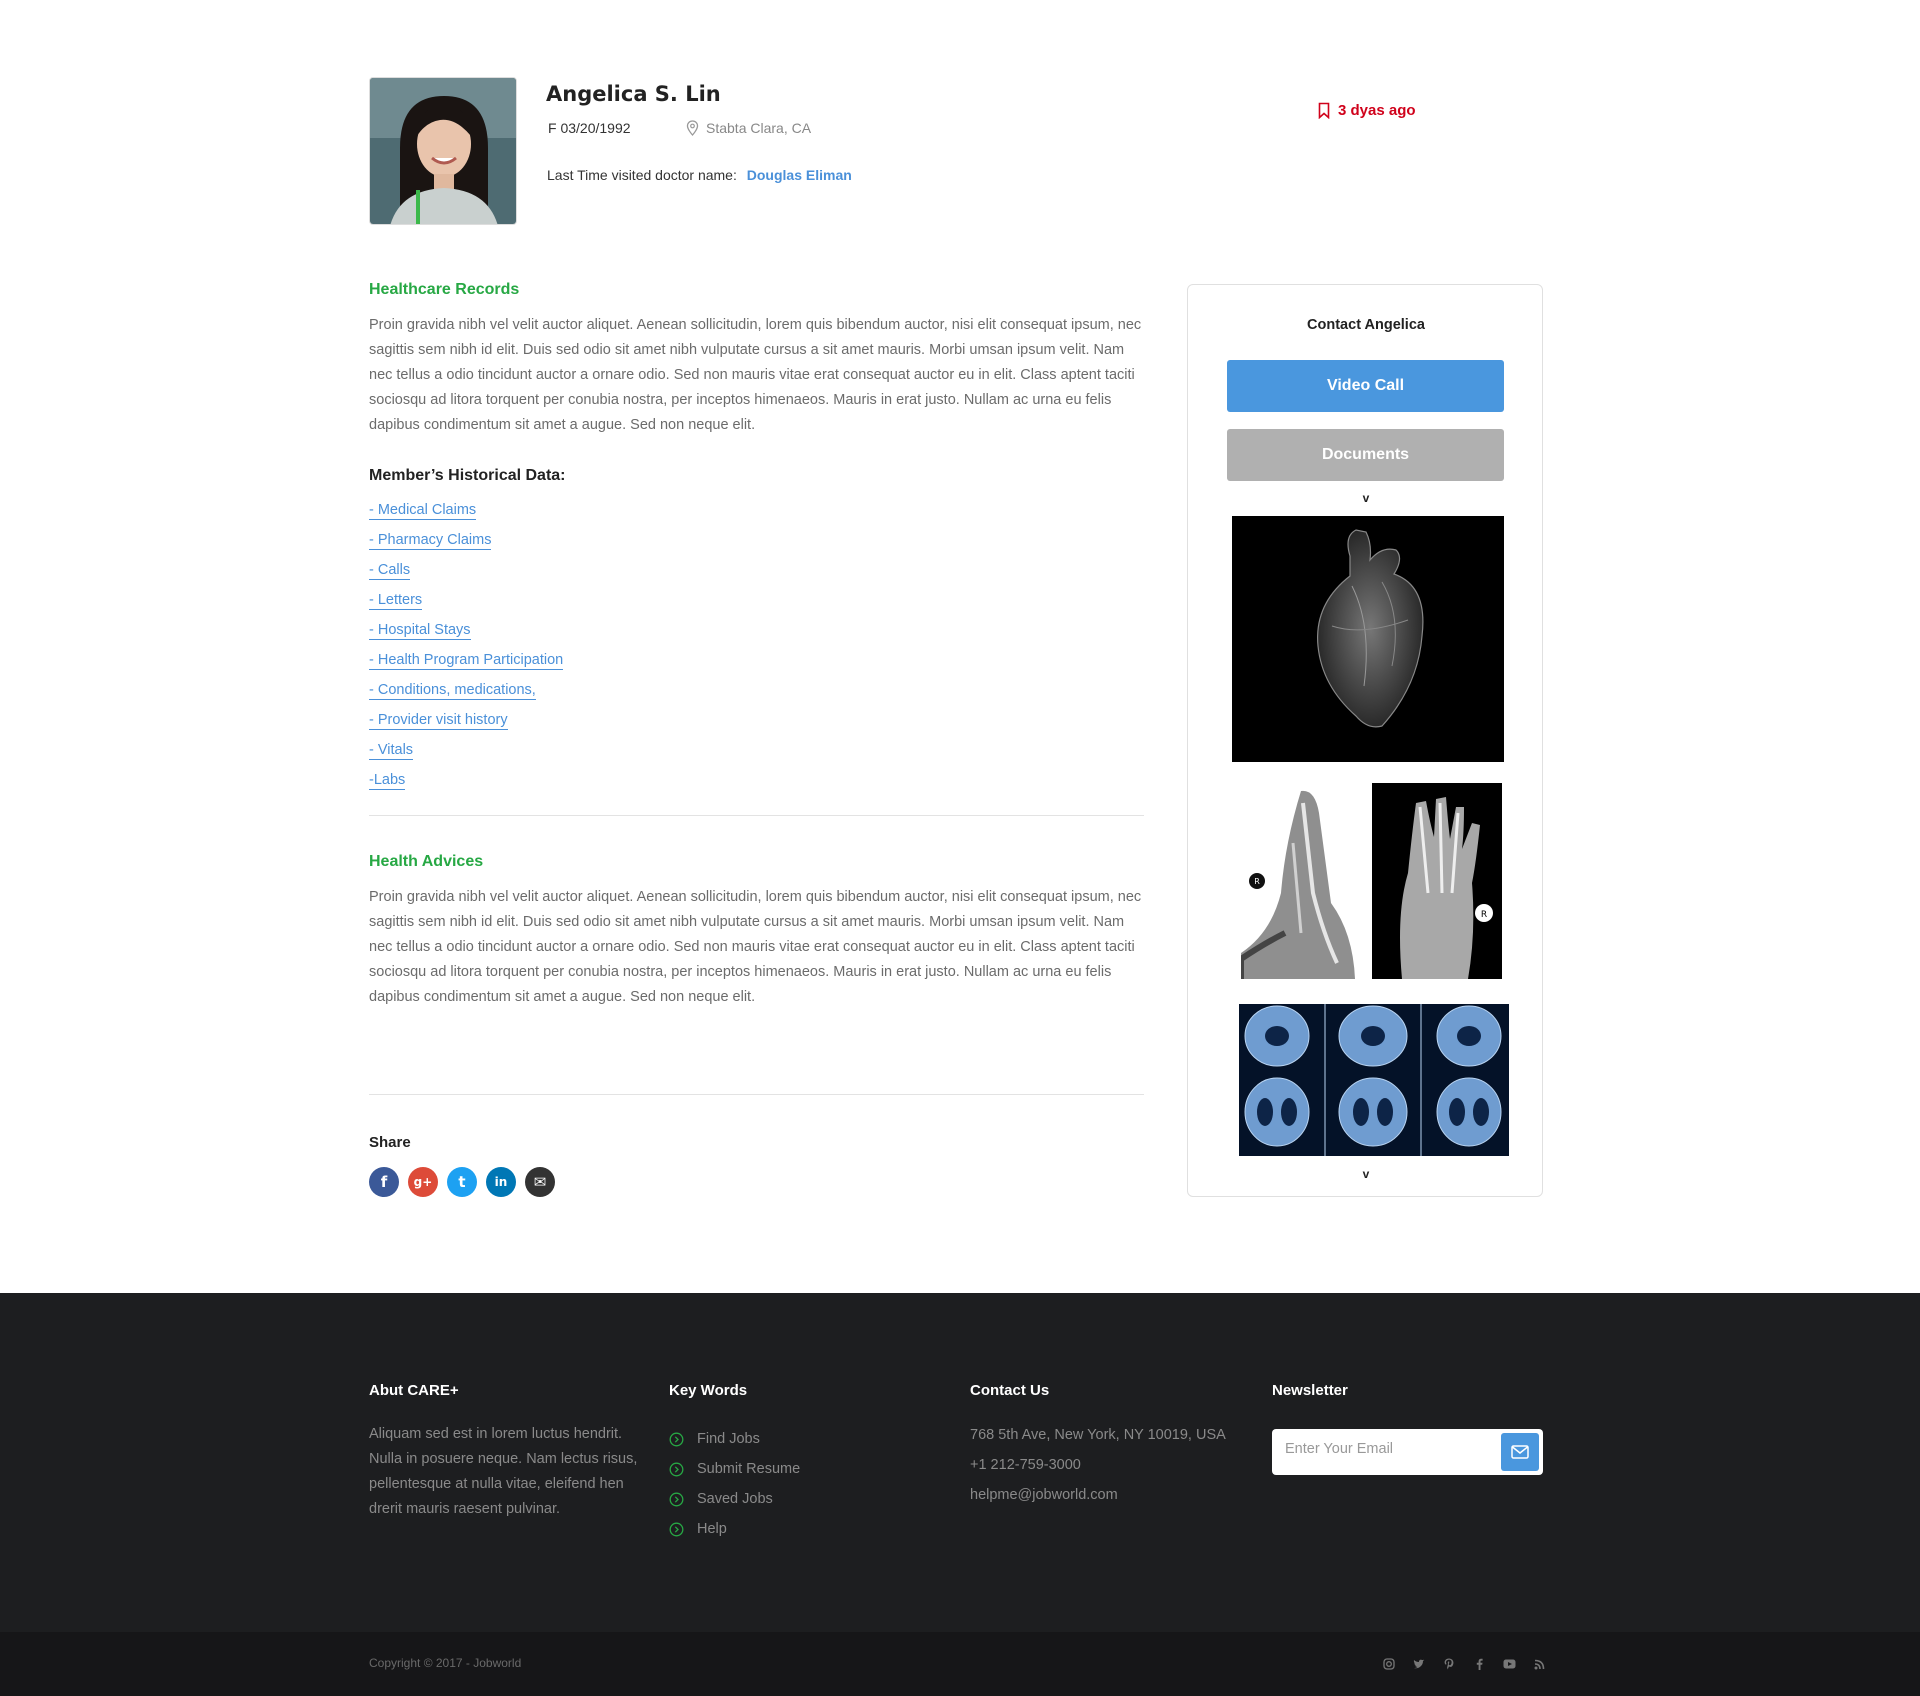 Image resolution: width=1920 pixels, height=1696 pixels. I want to click on youtube-icon, so click(1509, 1664).